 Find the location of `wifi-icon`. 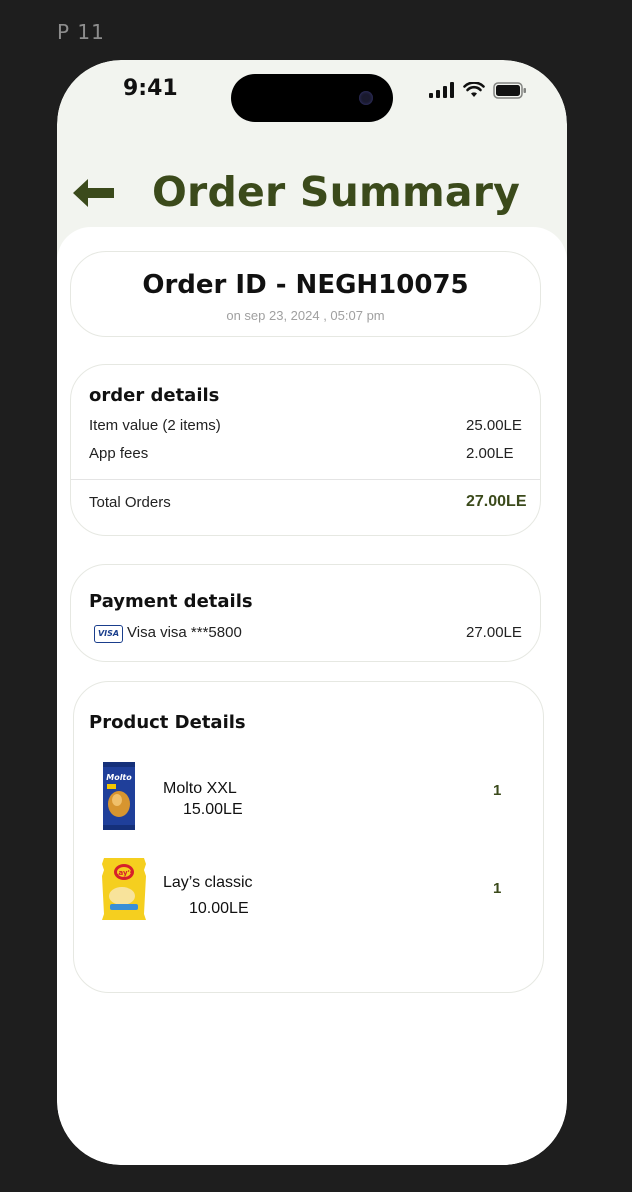

wifi-icon is located at coordinates (474, 89).